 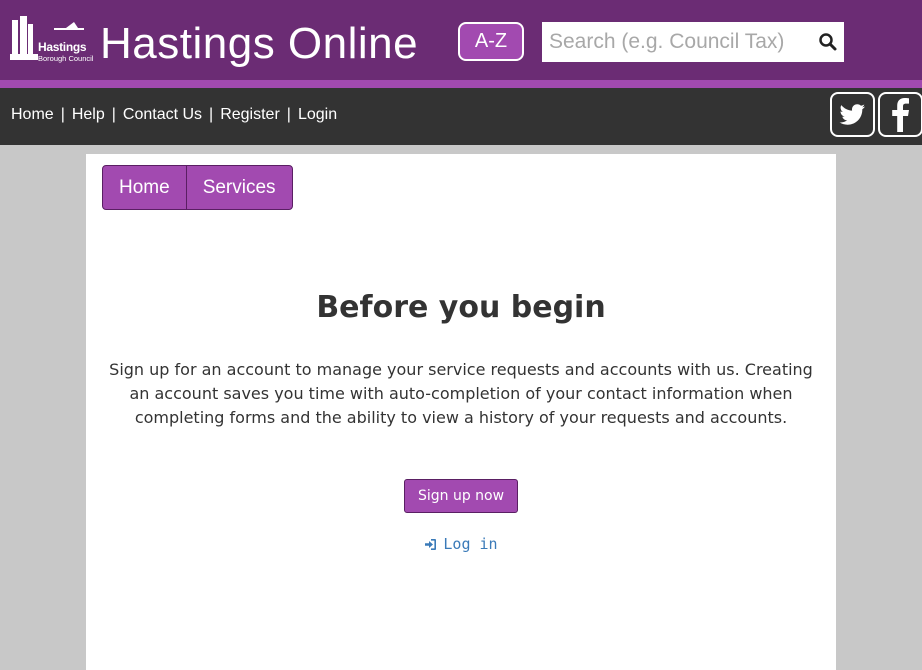 What do you see at coordinates (470, 544) in the screenshot?
I see `log-in-label: Log in` at bounding box center [470, 544].